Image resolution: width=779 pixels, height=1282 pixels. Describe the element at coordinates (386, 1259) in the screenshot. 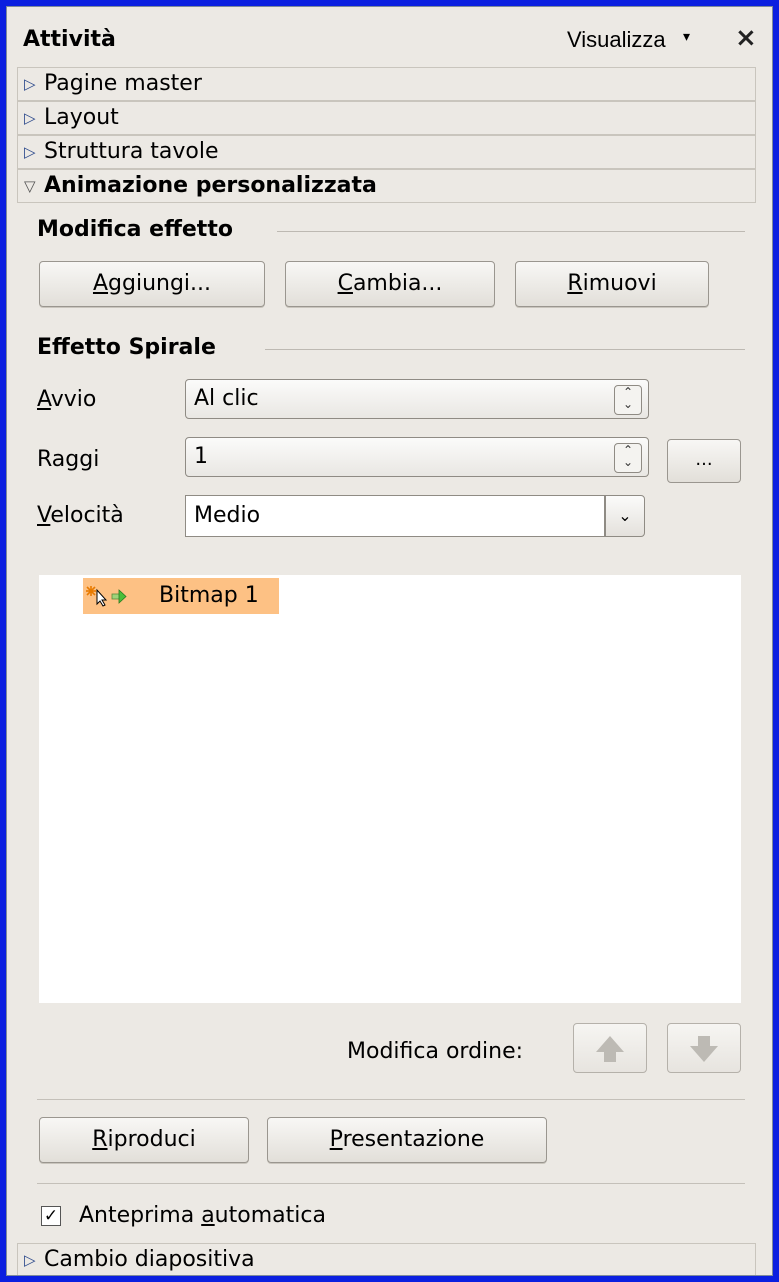

I see `section-slide-transition: ▷ Cambio diapositiva` at that location.